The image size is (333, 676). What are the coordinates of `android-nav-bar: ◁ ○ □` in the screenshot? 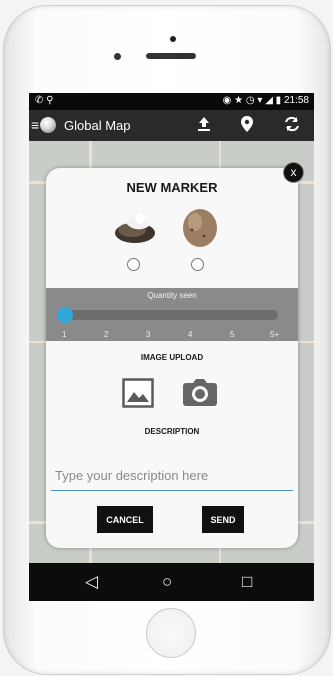 It's located at (171, 582).